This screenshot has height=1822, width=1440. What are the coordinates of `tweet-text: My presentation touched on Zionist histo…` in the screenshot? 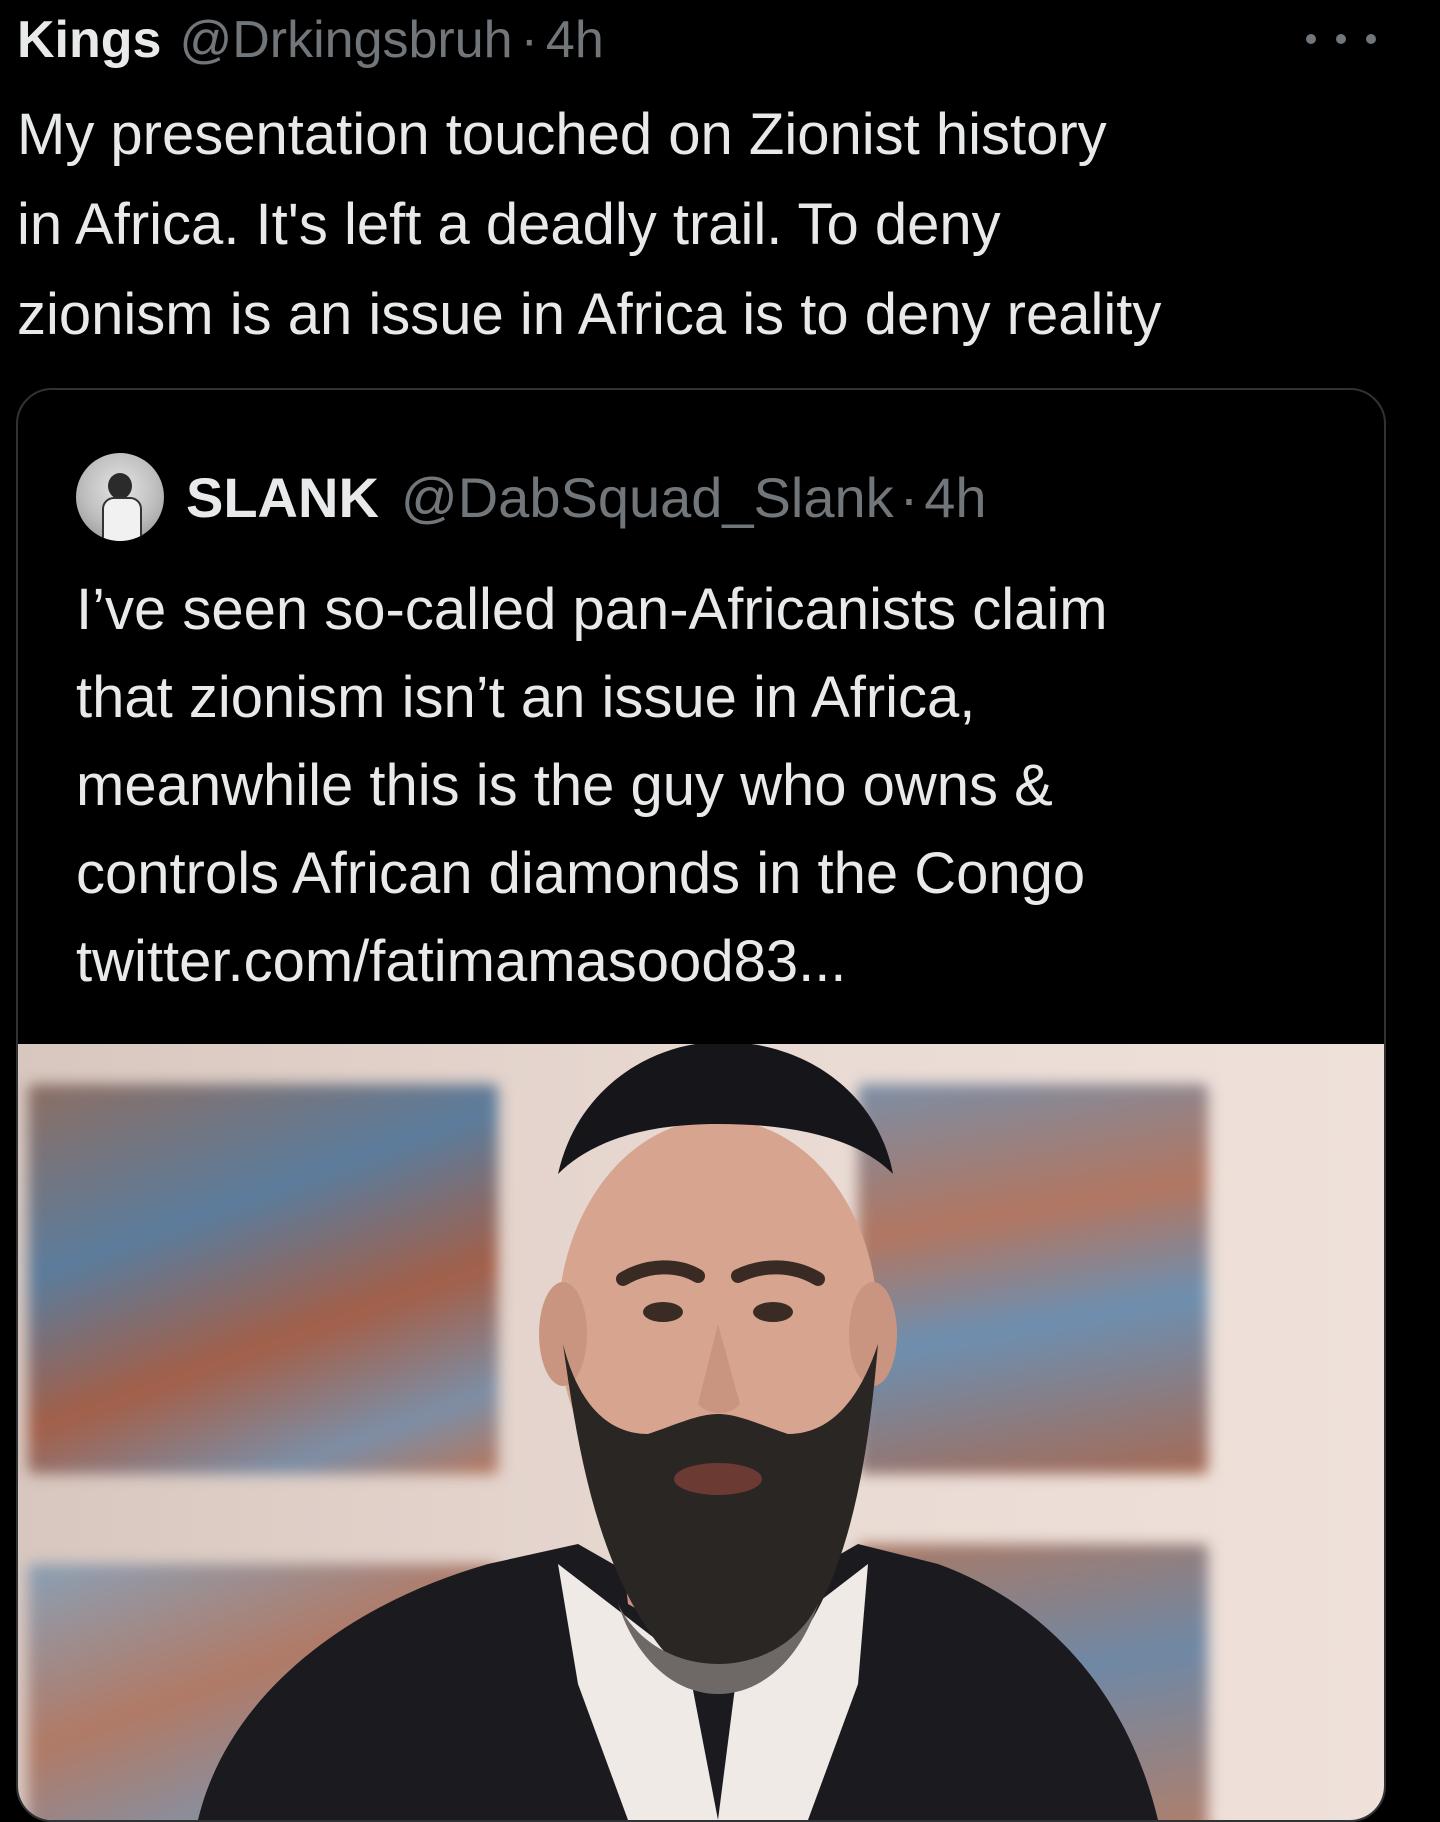 It's located at (707, 225).